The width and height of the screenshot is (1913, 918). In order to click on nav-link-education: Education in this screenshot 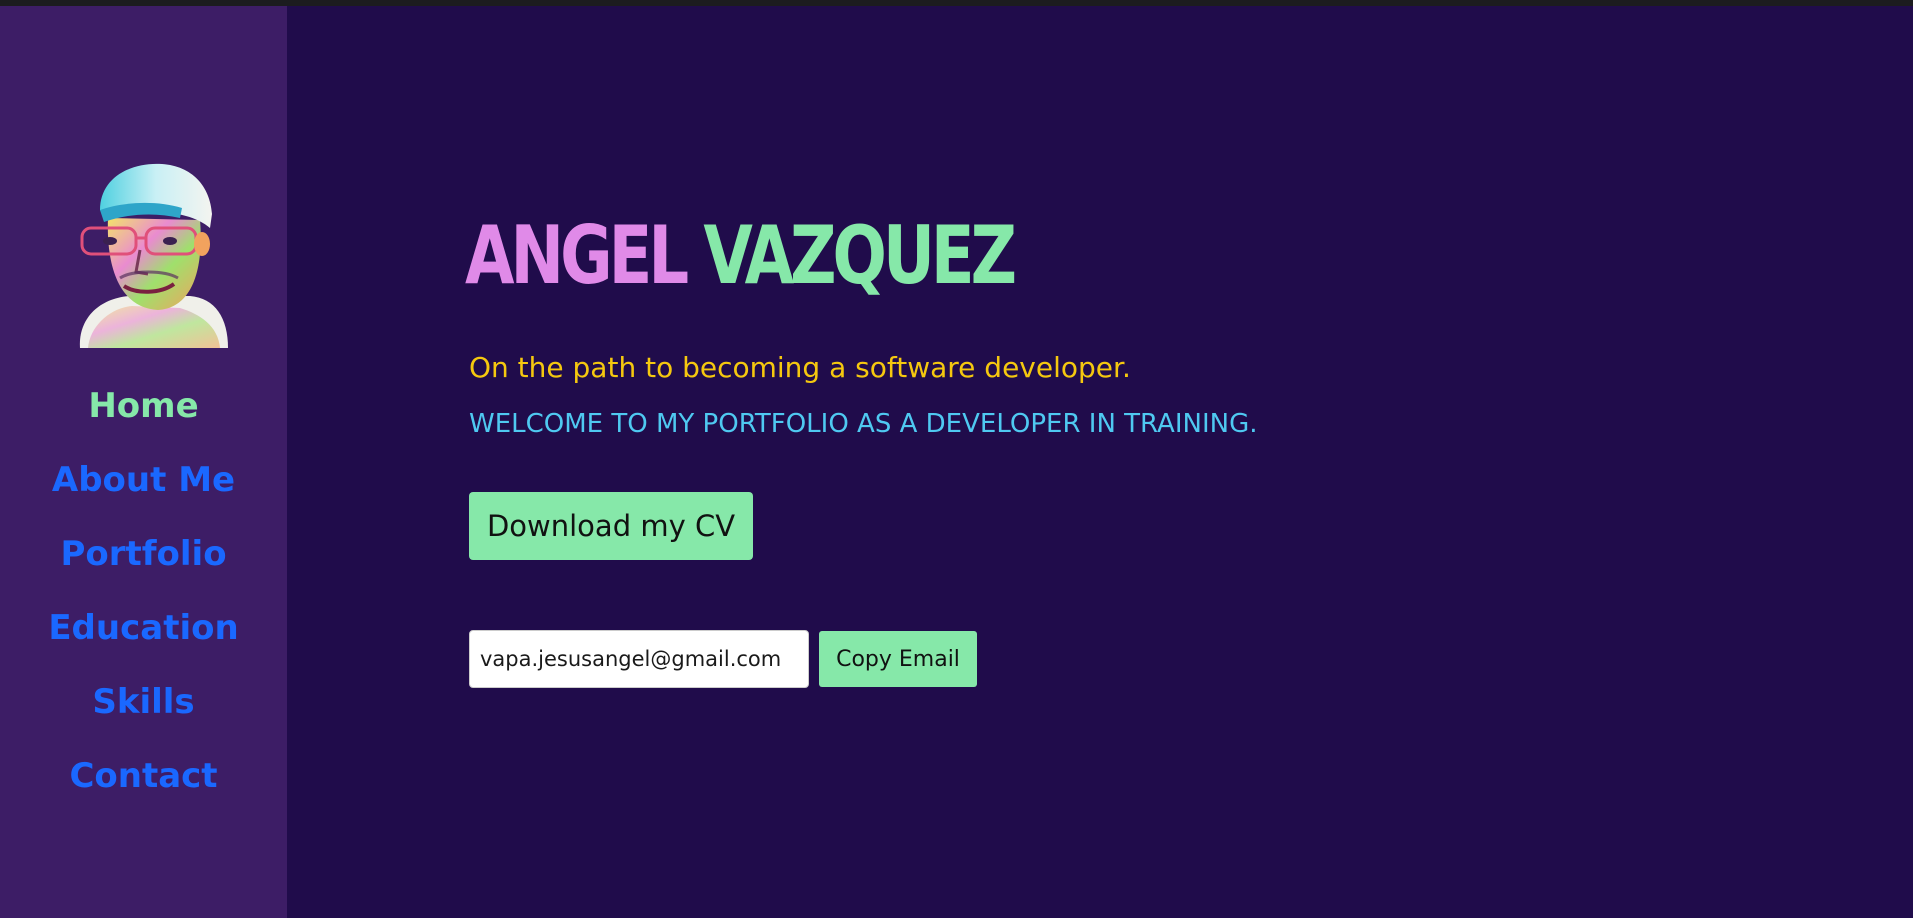, I will do `click(143, 628)`.